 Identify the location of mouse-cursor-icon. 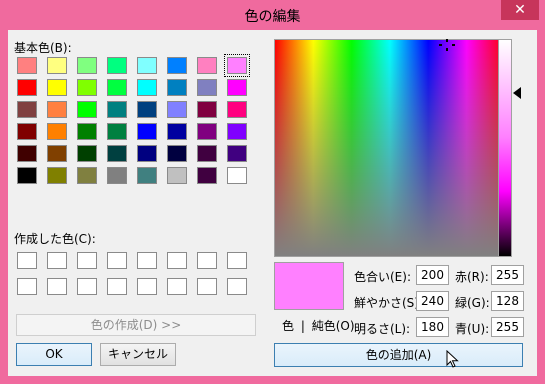
(452, 359).